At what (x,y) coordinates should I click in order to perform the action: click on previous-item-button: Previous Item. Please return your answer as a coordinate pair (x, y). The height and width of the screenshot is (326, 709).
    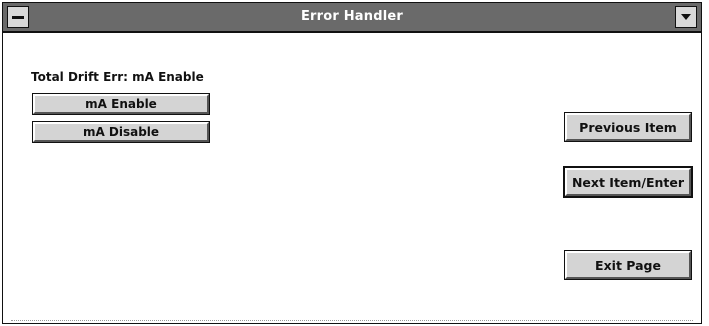
    Looking at the image, I should click on (628, 127).